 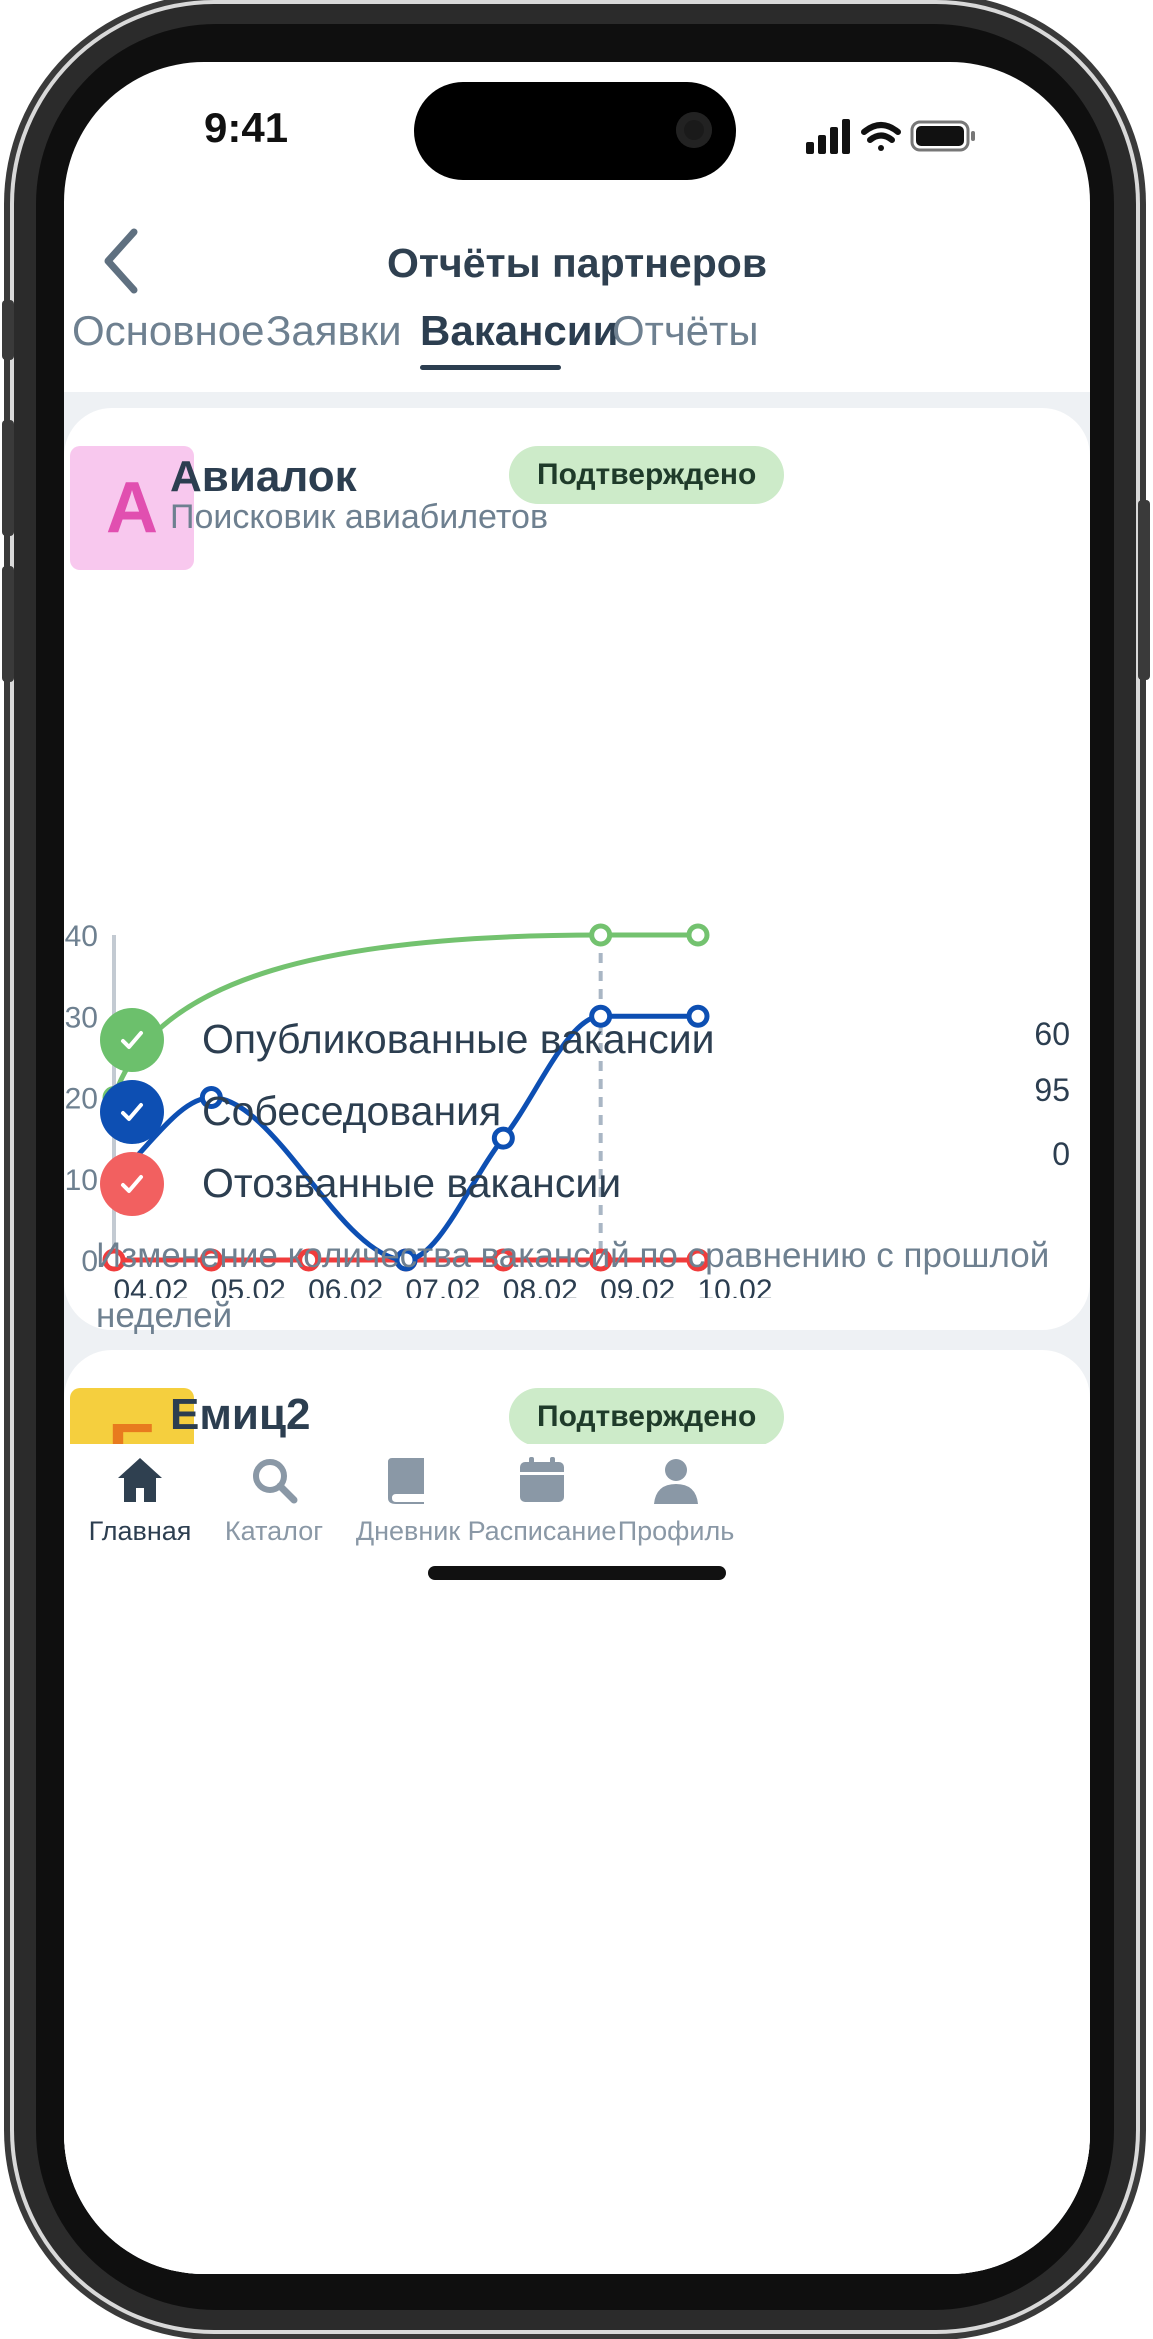 What do you see at coordinates (828, 136) in the screenshot?
I see `signal-icon` at bounding box center [828, 136].